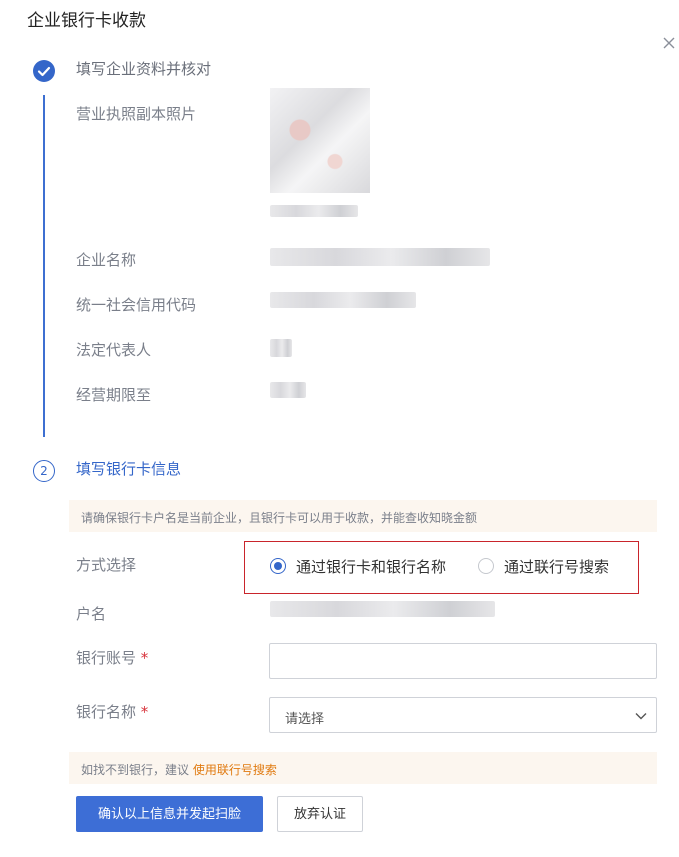  Describe the element at coordinates (278, 566) in the screenshot. I see `method-bank-name-radio` at that location.